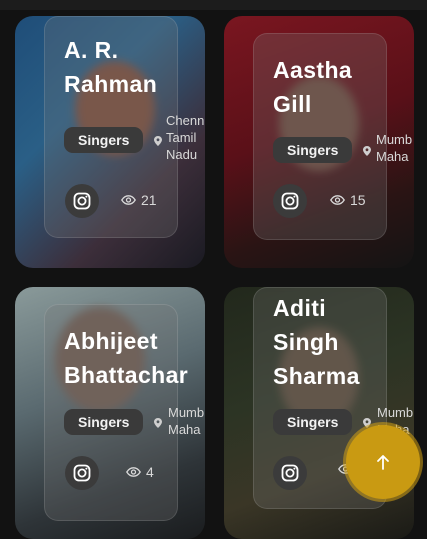 This screenshot has height=539, width=427. What do you see at coordinates (150, 472) in the screenshot?
I see `view-count-value: 4` at bounding box center [150, 472].